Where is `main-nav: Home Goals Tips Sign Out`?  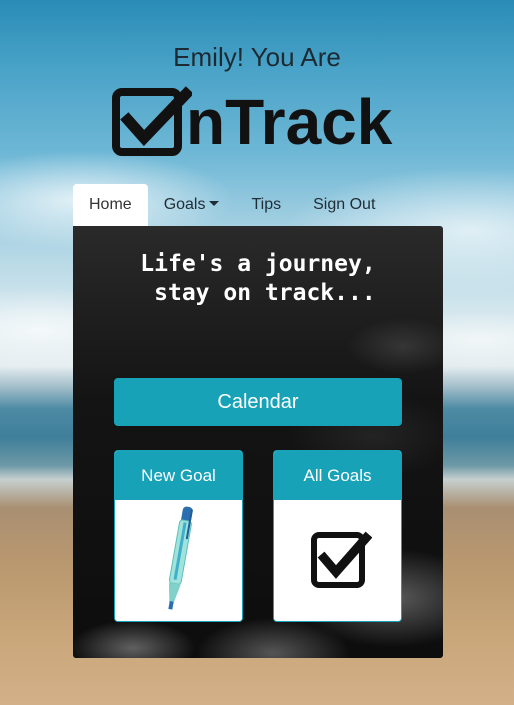
main-nav: Home Goals Tips Sign Out is located at coordinates (232, 205).